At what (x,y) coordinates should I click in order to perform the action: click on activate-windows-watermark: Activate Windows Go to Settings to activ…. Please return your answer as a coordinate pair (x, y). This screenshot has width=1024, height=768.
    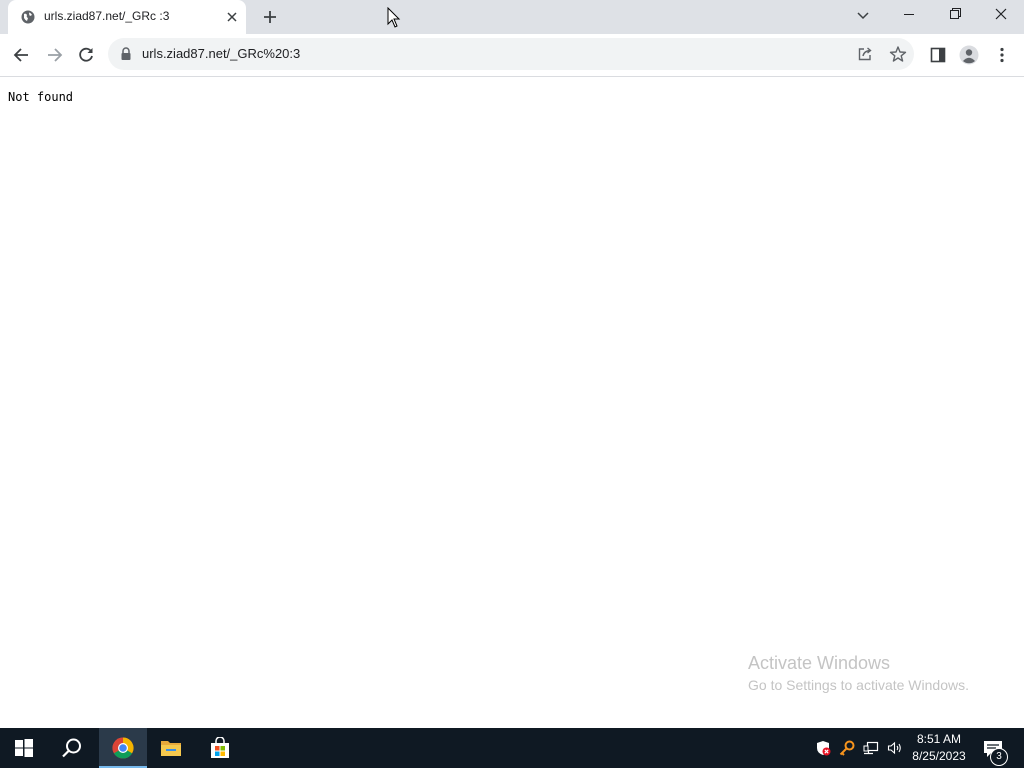
    Looking at the image, I should click on (858, 673).